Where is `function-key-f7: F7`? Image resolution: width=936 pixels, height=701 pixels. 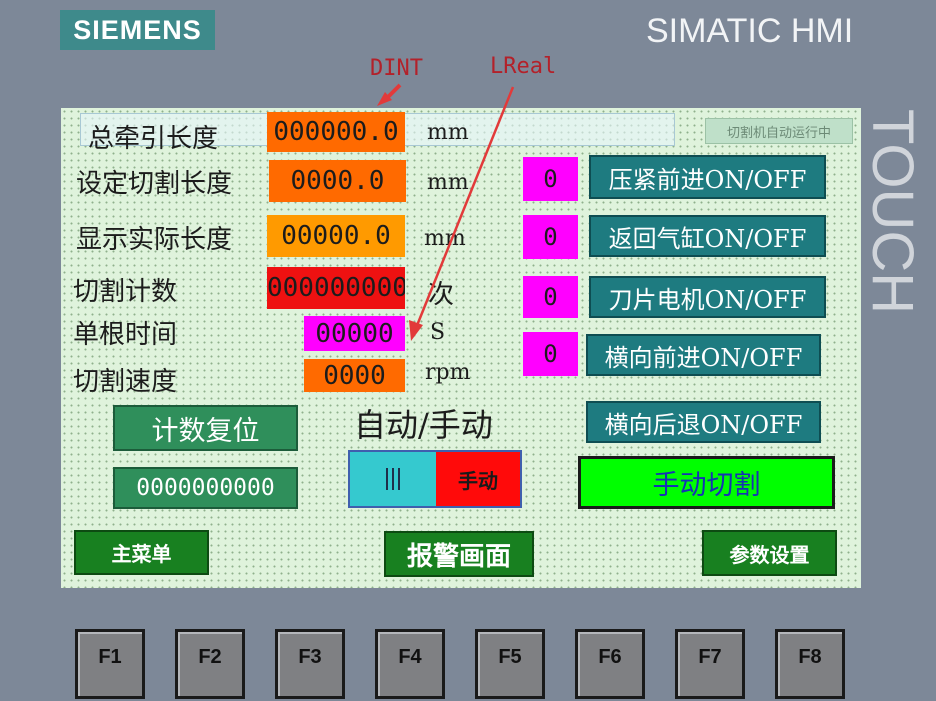 function-key-f7: F7 is located at coordinates (710, 664).